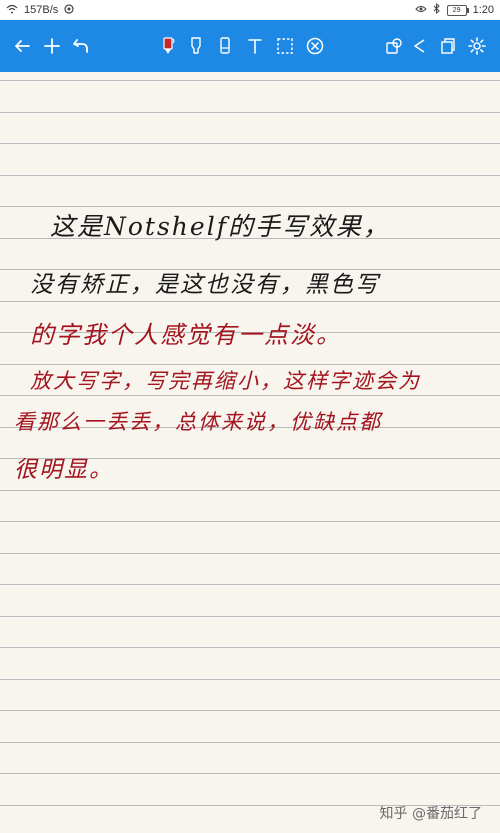 The image size is (500, 833). Describe the element at coordinates (225, 381) in the screenshot. I see `handwriting-line: 放大写字，写完再缩小，这样字迹会为` at that location.